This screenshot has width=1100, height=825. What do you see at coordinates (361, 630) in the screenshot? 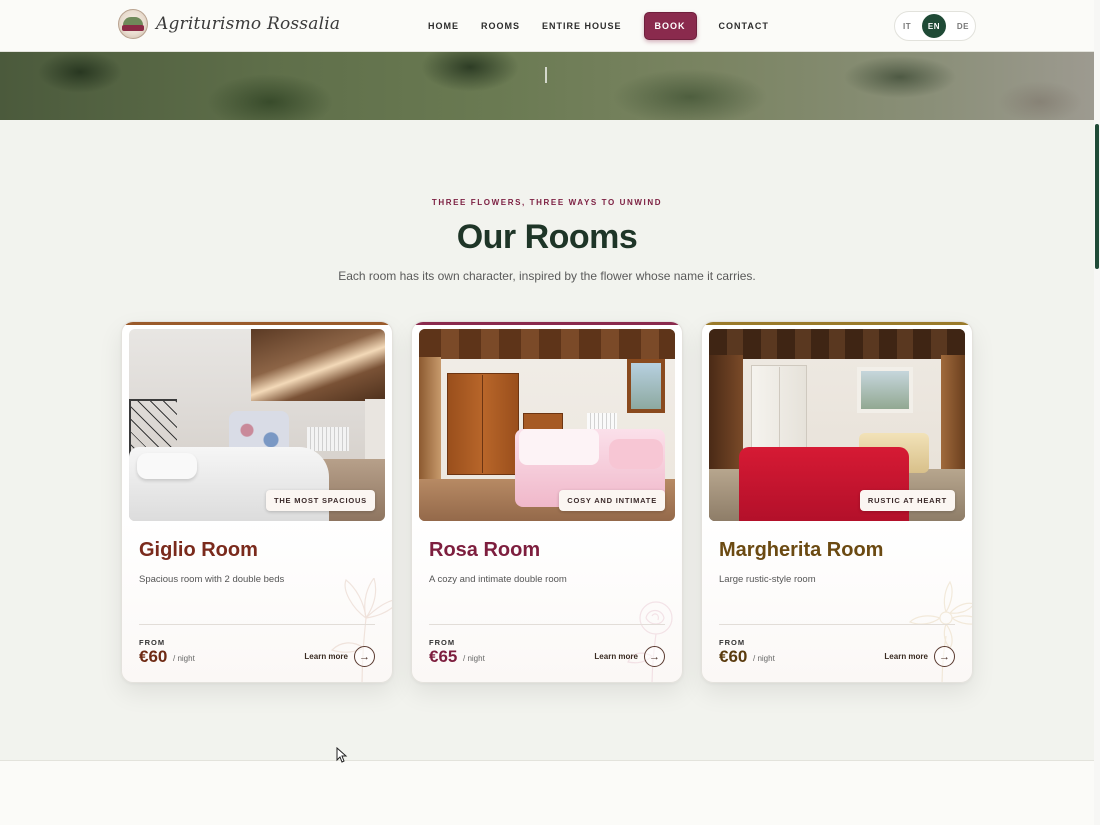
I see `lily-flower-icon` at bounding box center [361, 630].